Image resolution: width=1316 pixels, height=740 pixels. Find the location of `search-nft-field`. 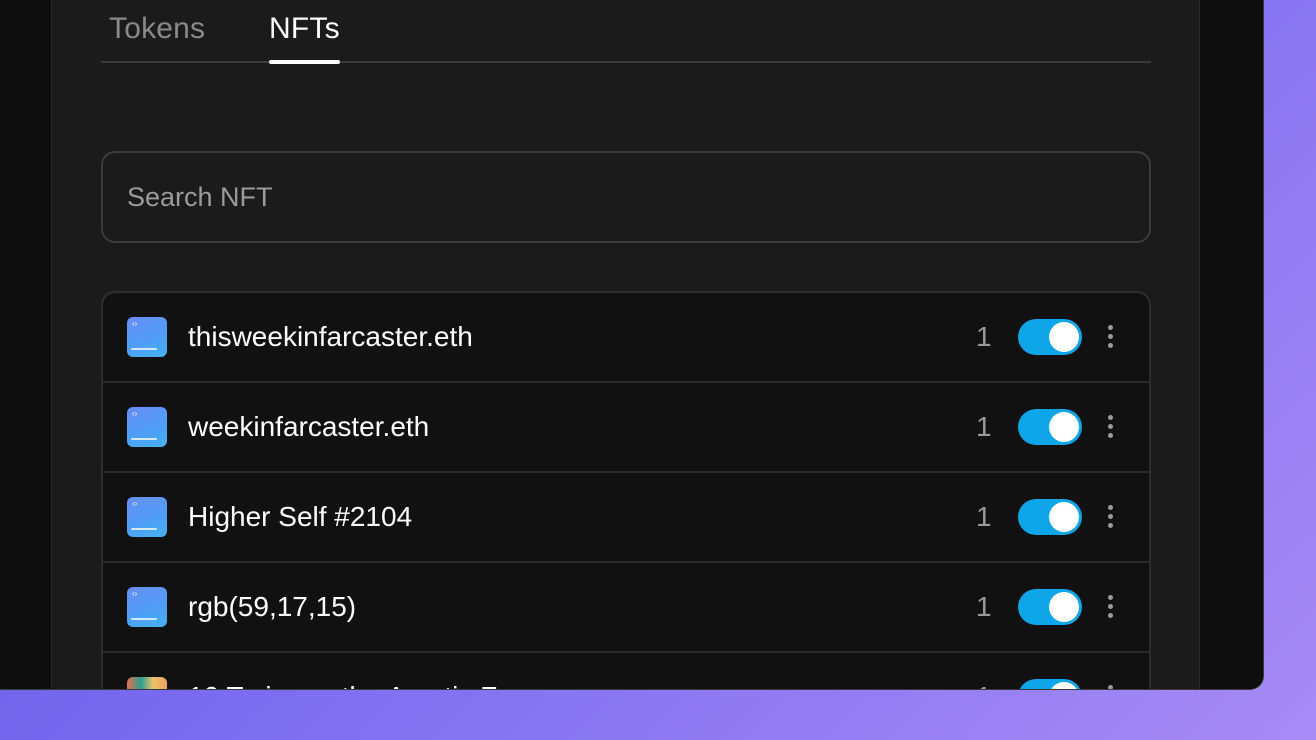

search-nft-field is located at coordinates (626, 197).